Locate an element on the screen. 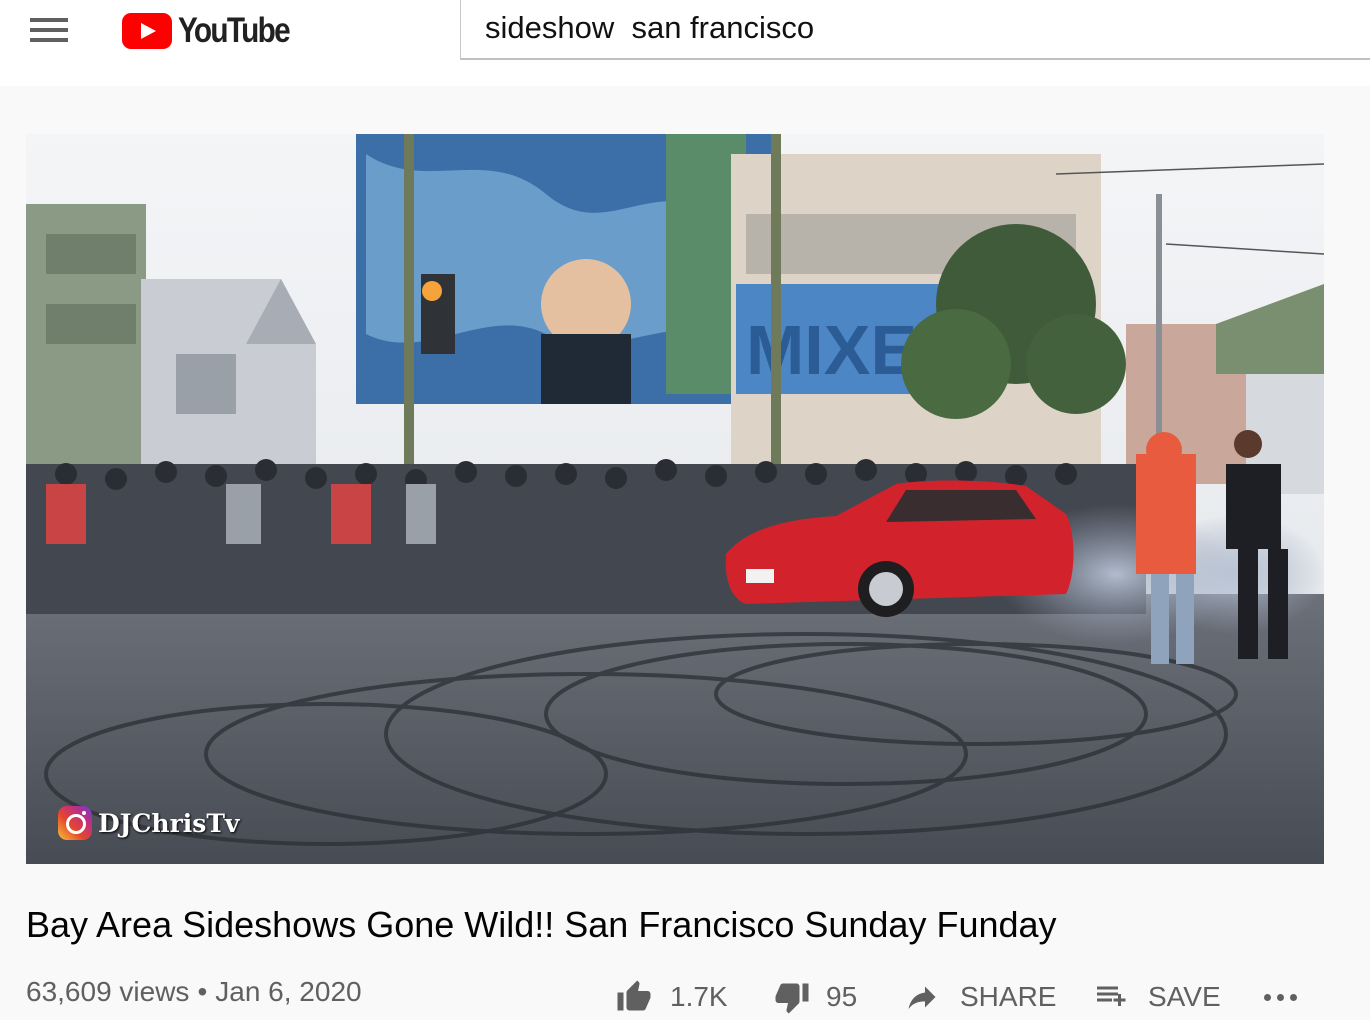  dislike-count: 95 is located at coordinates (842, 996).